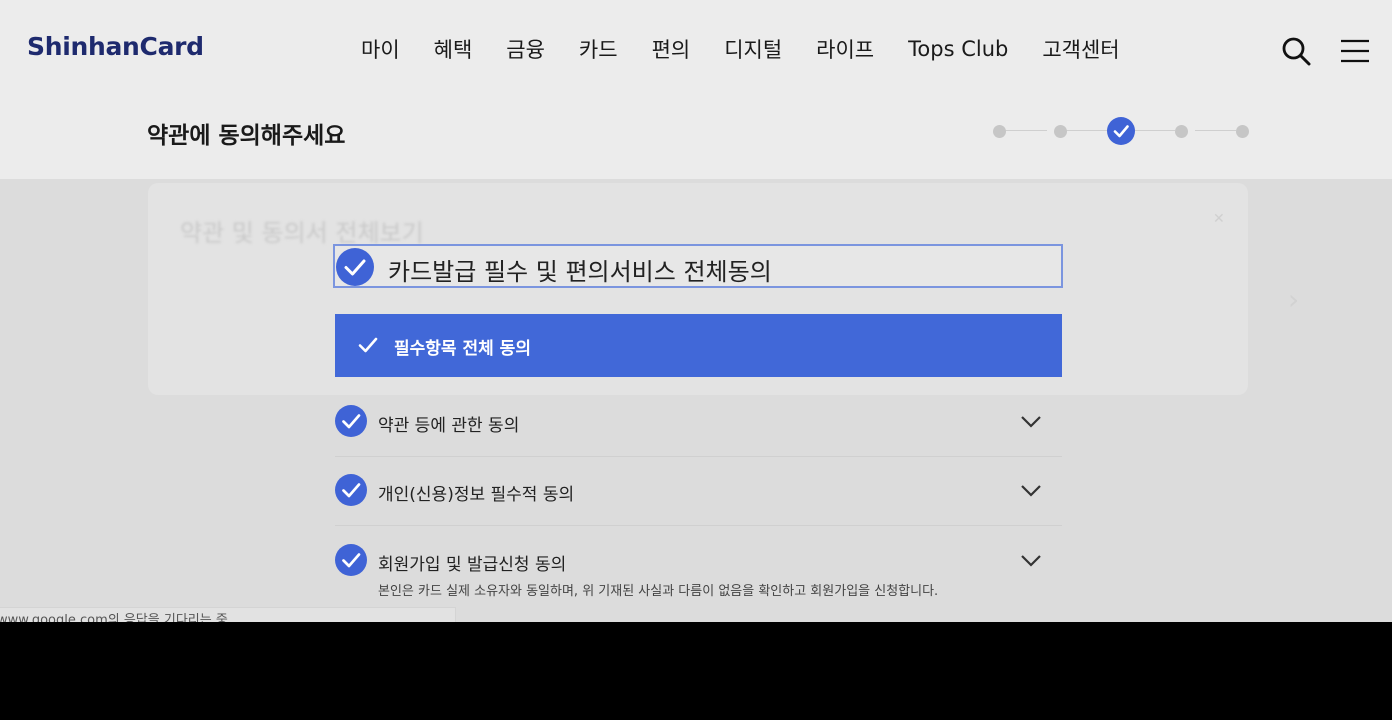 The width and height of the screenshot is (1392, 720). I want to click on progress-stepper, so click(1121, 131).